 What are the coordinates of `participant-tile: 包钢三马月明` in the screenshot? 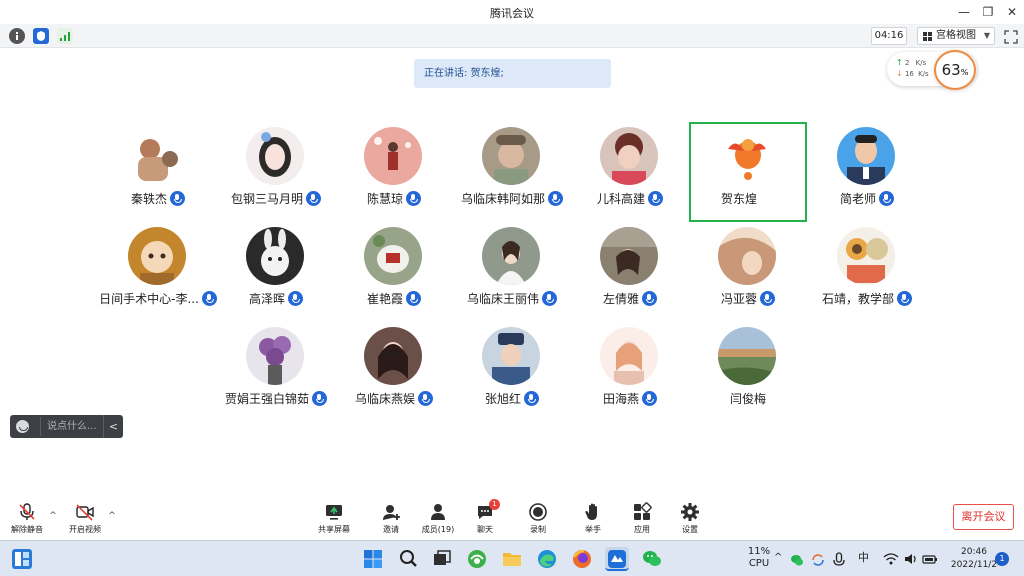 It's located at (276, 172).